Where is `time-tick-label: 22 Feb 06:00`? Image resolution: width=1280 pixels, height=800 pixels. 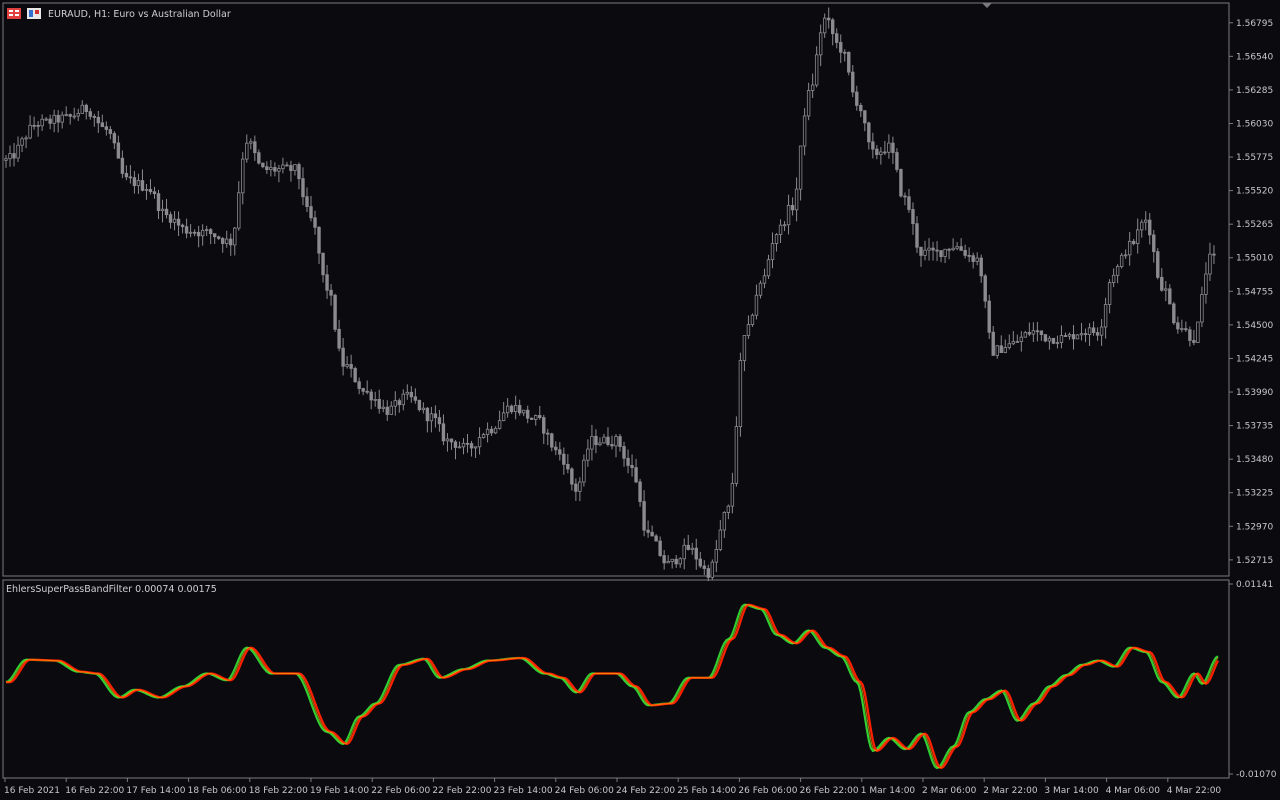 time-tick-label: 22 Feb 06:00 is located at coordinates (400, 791).